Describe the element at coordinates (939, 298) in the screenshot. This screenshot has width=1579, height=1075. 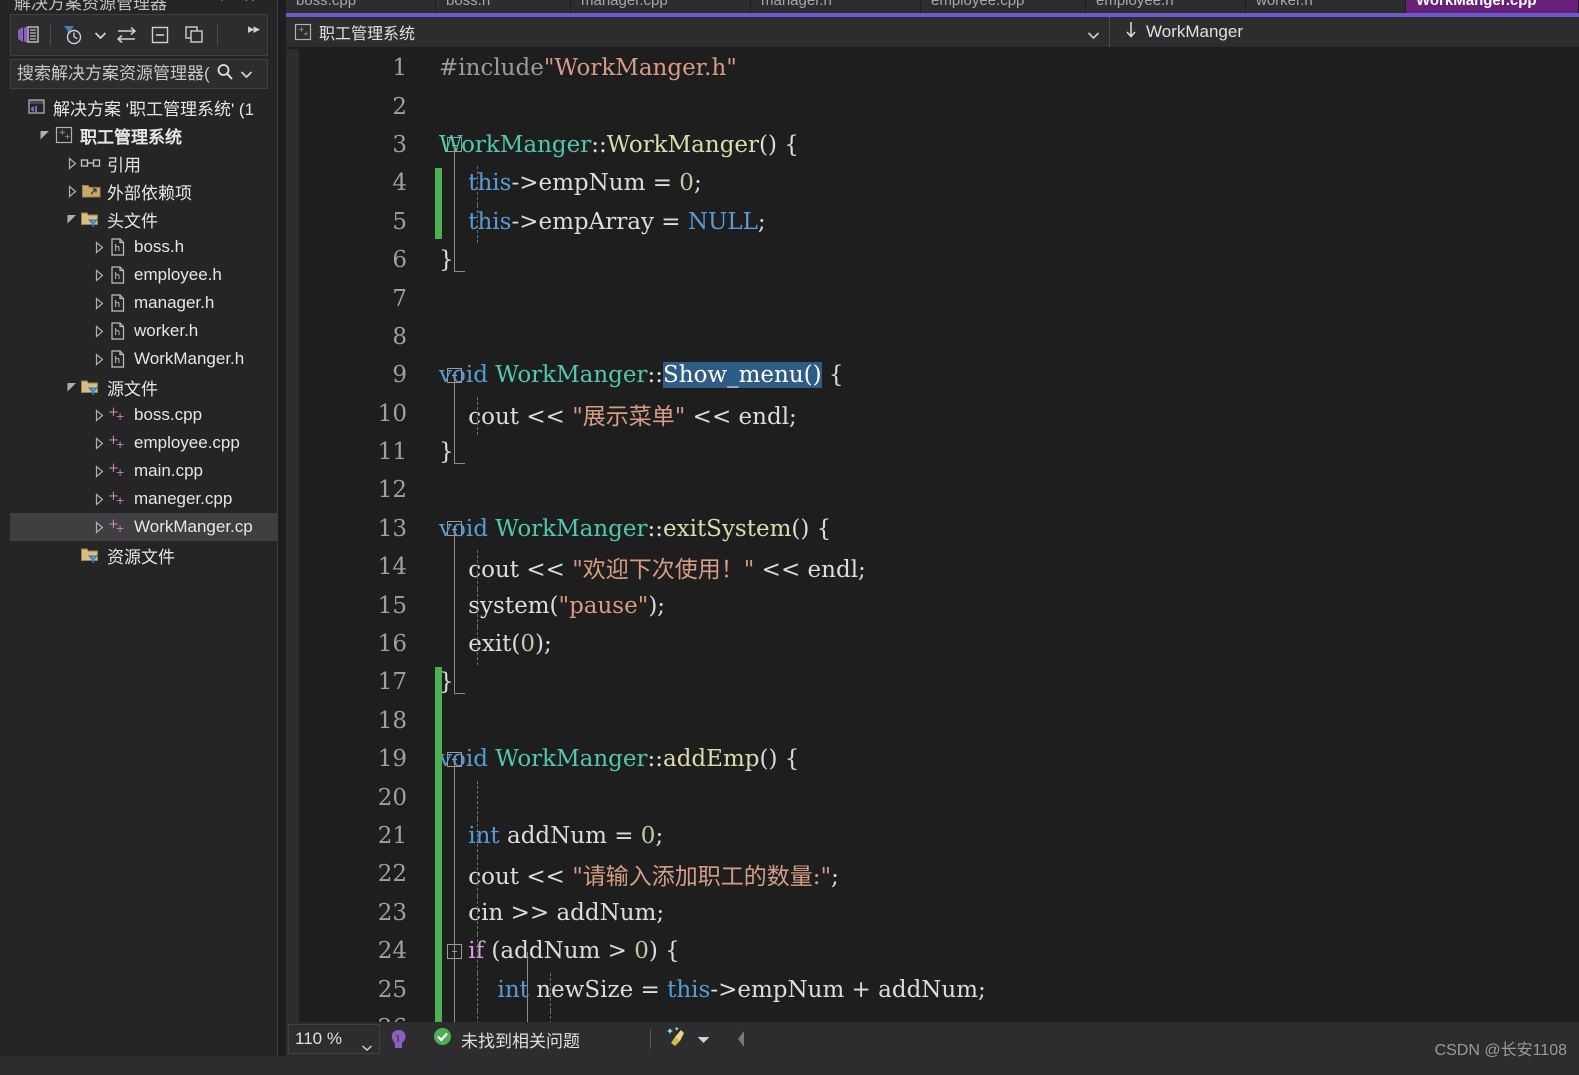
I see `code-line: 7` at that location.